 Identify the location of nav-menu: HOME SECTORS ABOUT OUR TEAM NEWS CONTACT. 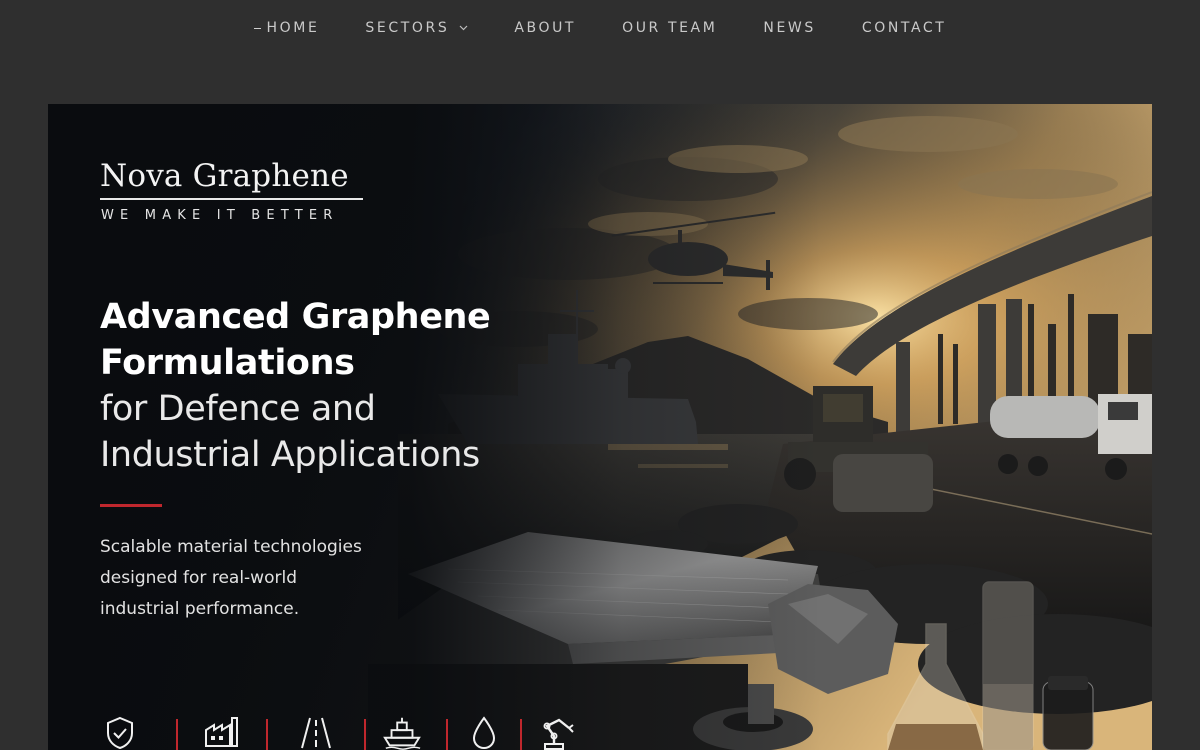
(600, 28).